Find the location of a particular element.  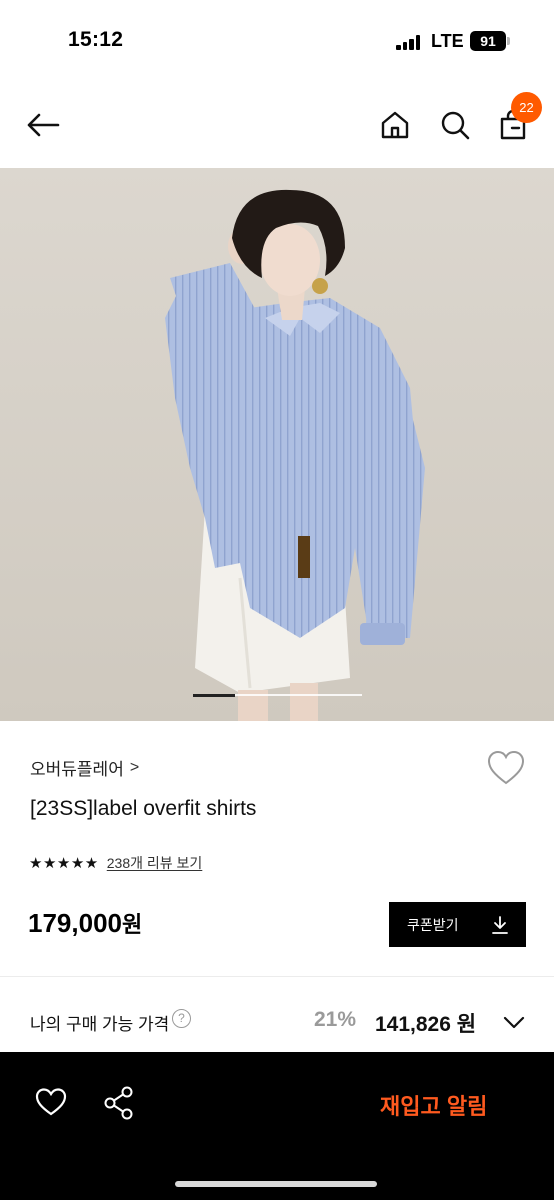

search-button is located at coordinates (455, 125).